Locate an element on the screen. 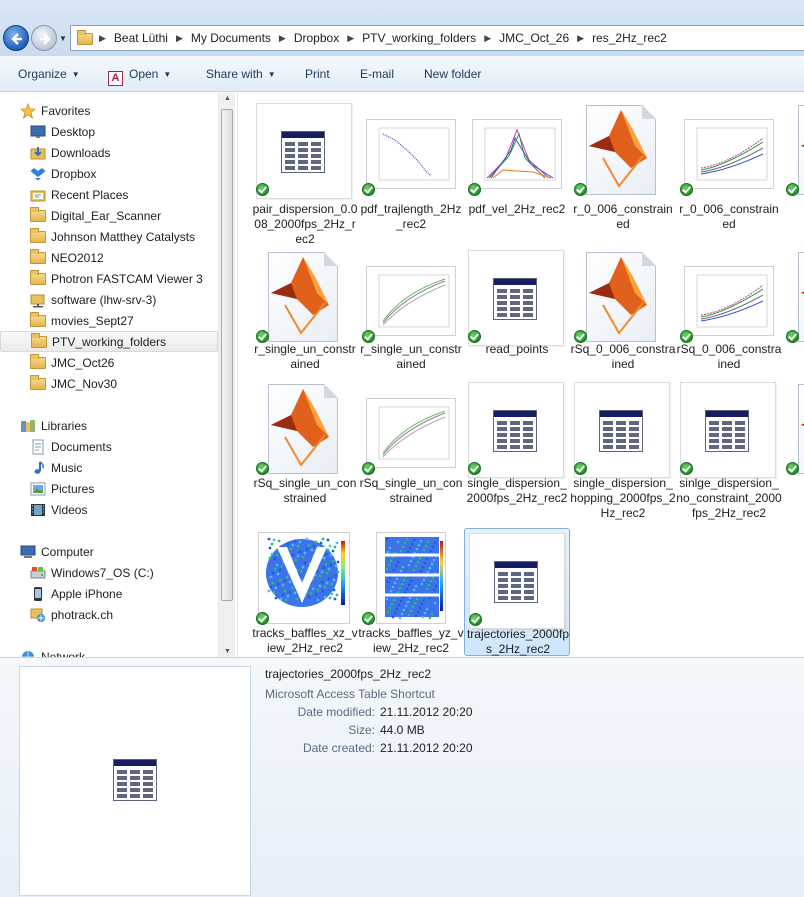  nav-section-computer: Computer is located at coordinates (109, 551).